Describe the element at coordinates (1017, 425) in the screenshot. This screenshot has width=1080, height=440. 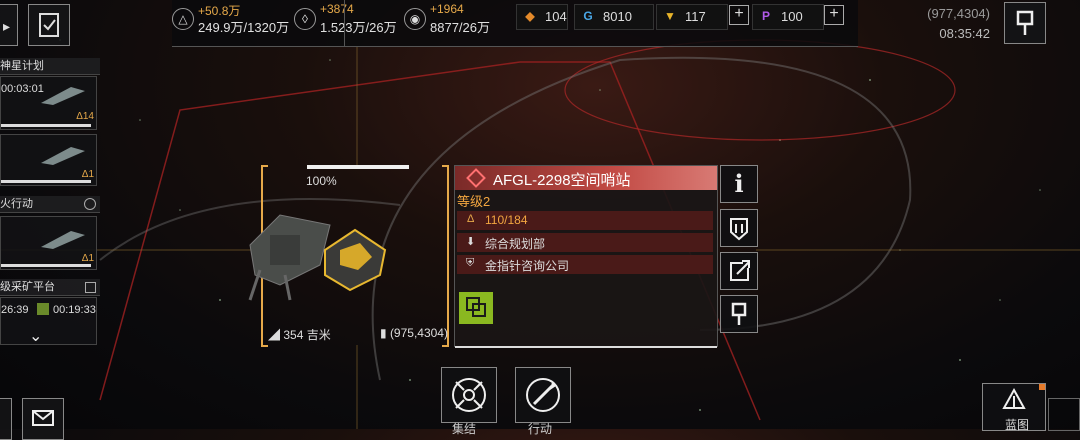
I see `blueprint-label: 蓝图` at that location.